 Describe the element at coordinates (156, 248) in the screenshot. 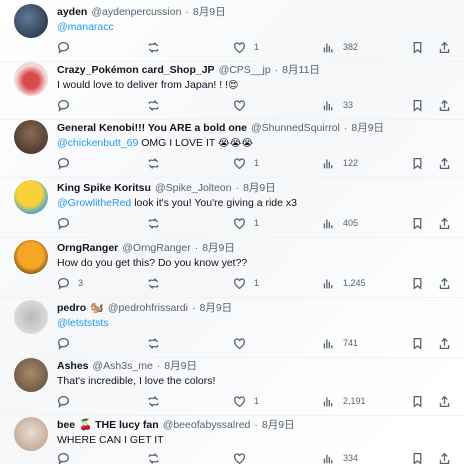

I see `handle: @OrngRanger` at that location.